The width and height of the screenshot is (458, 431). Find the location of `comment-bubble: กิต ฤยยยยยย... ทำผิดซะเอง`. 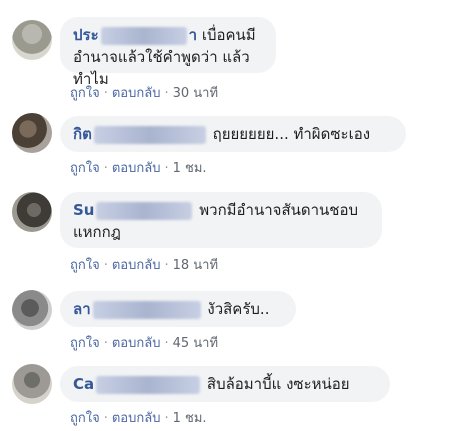

comment-bubble: กิต ฤยยยยยย... ทำผิดซะเอง is located at coordinates (233, 134).